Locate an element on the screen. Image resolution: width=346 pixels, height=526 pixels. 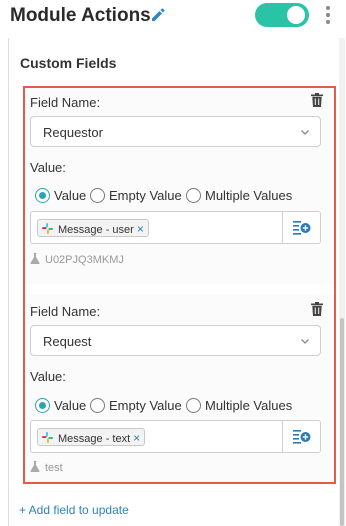
example-value: U02PJQ3MKMJ is located at coordinates (77, 259).